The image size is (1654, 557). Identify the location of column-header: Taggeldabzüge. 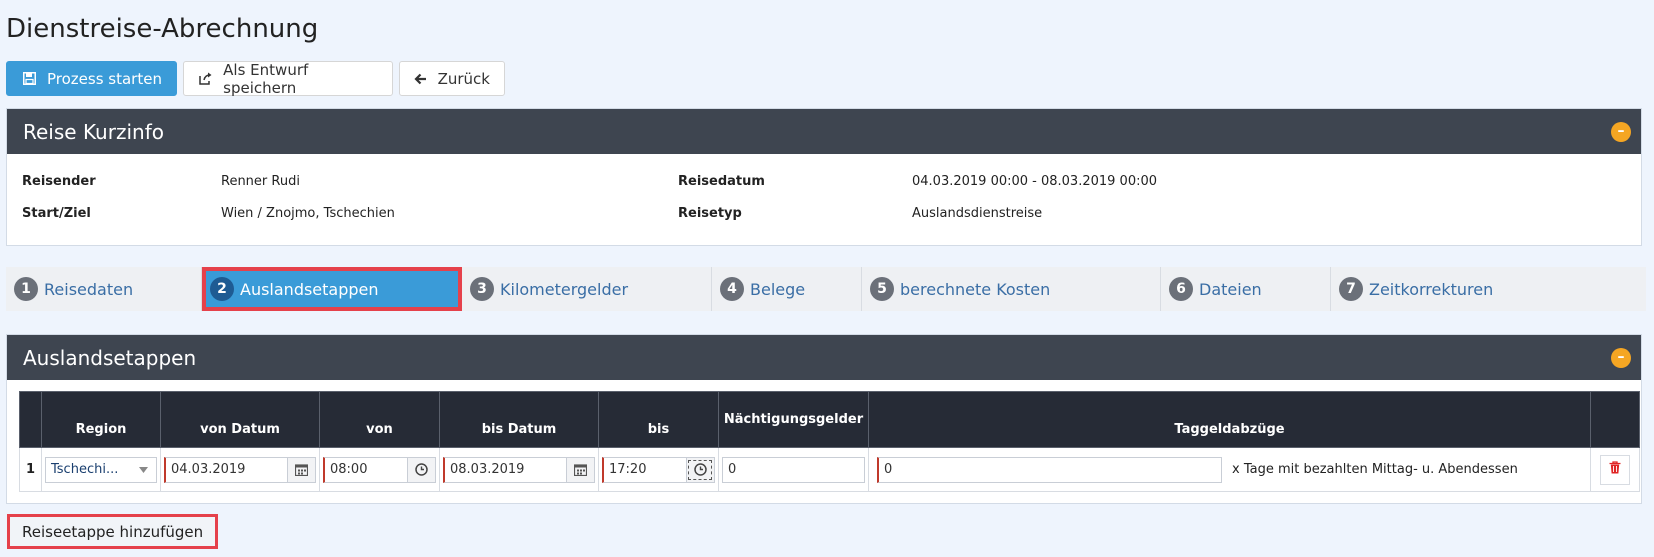
(1229, 419).